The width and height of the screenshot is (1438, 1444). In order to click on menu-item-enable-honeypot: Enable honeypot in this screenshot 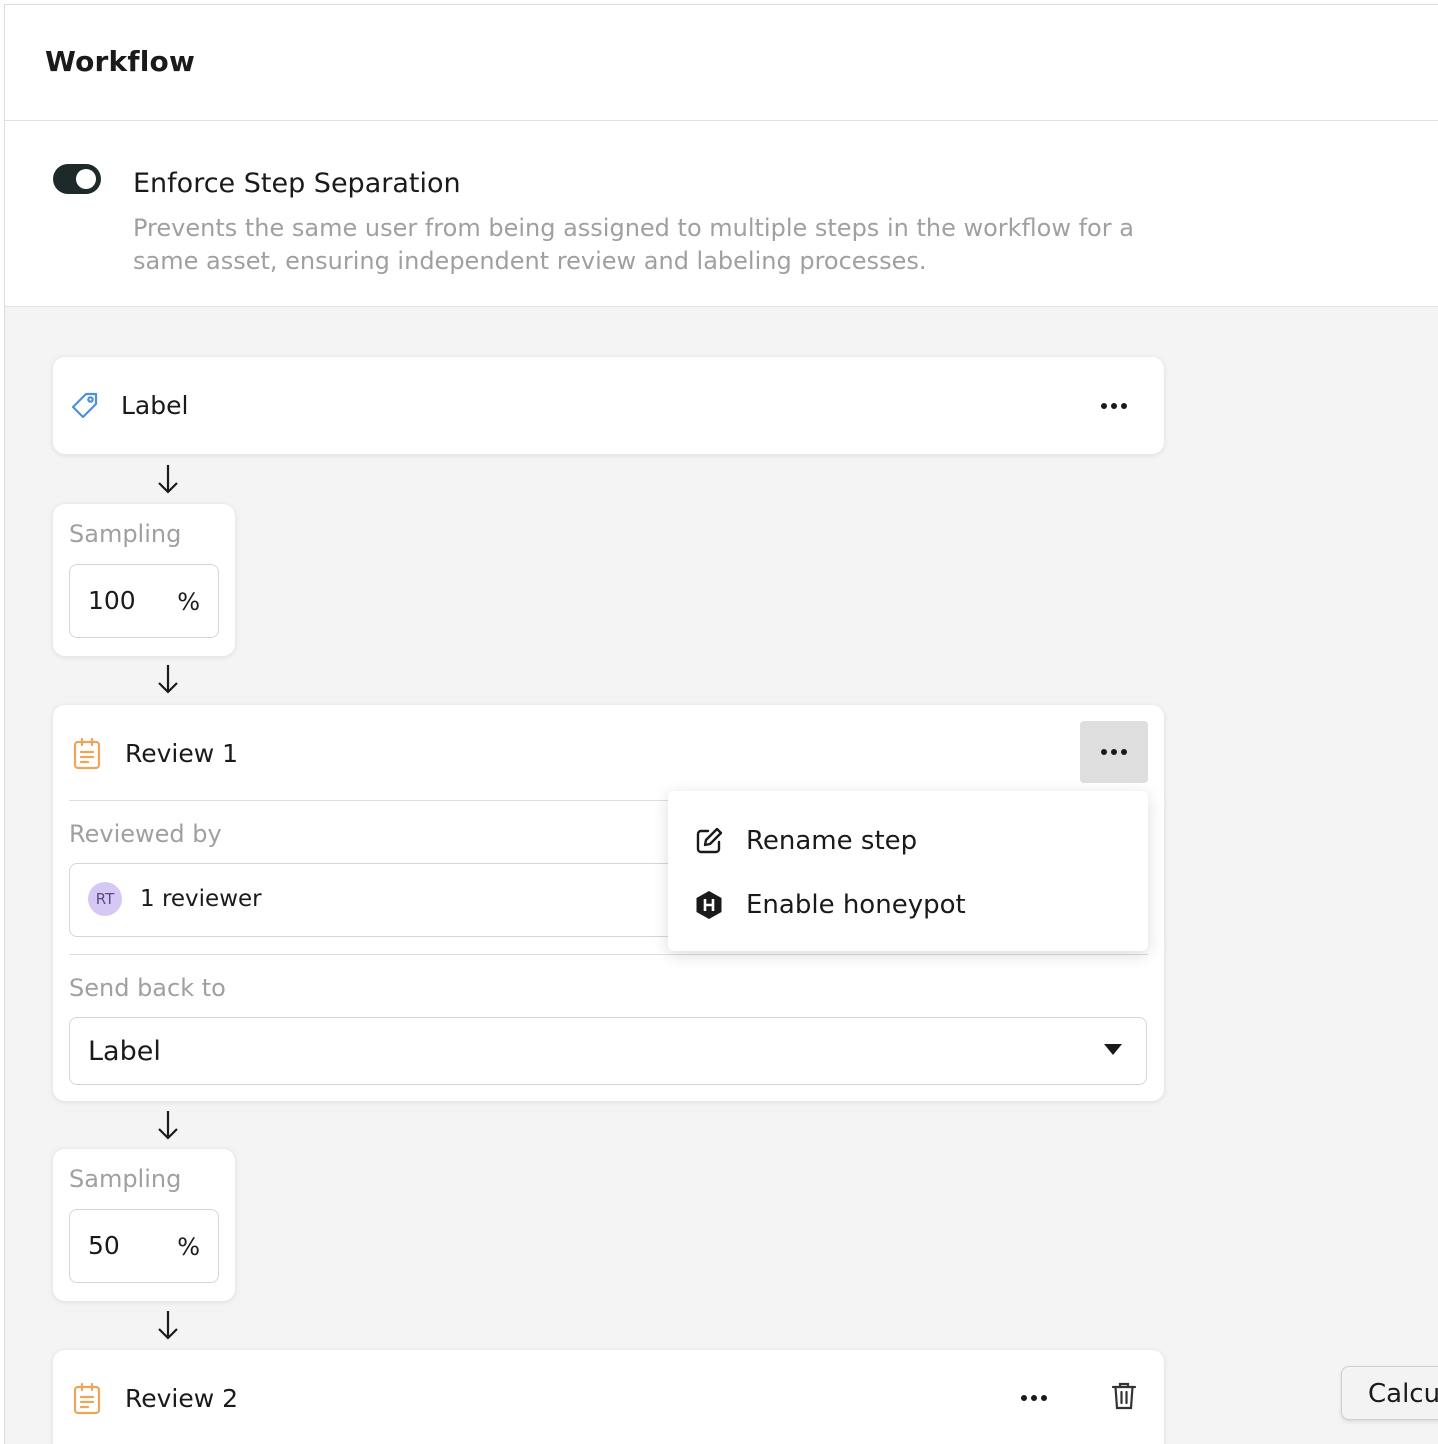, I will do `click(830, 905)`.